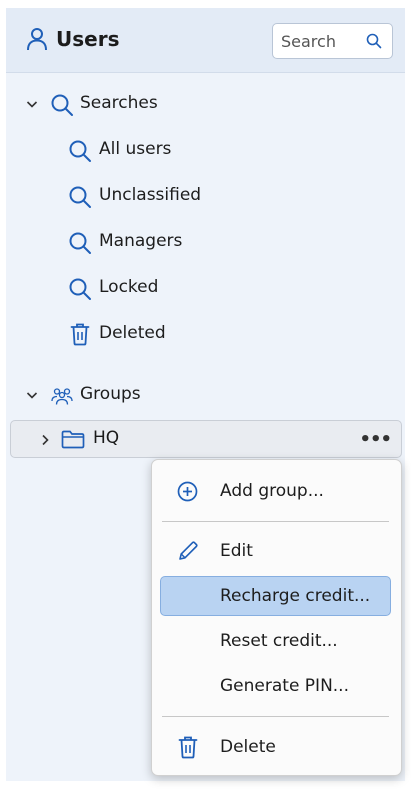 The width and height of the screenshot is (411, 789). I want to click on tree-item-hq: HQ •••, so click(206, 439).